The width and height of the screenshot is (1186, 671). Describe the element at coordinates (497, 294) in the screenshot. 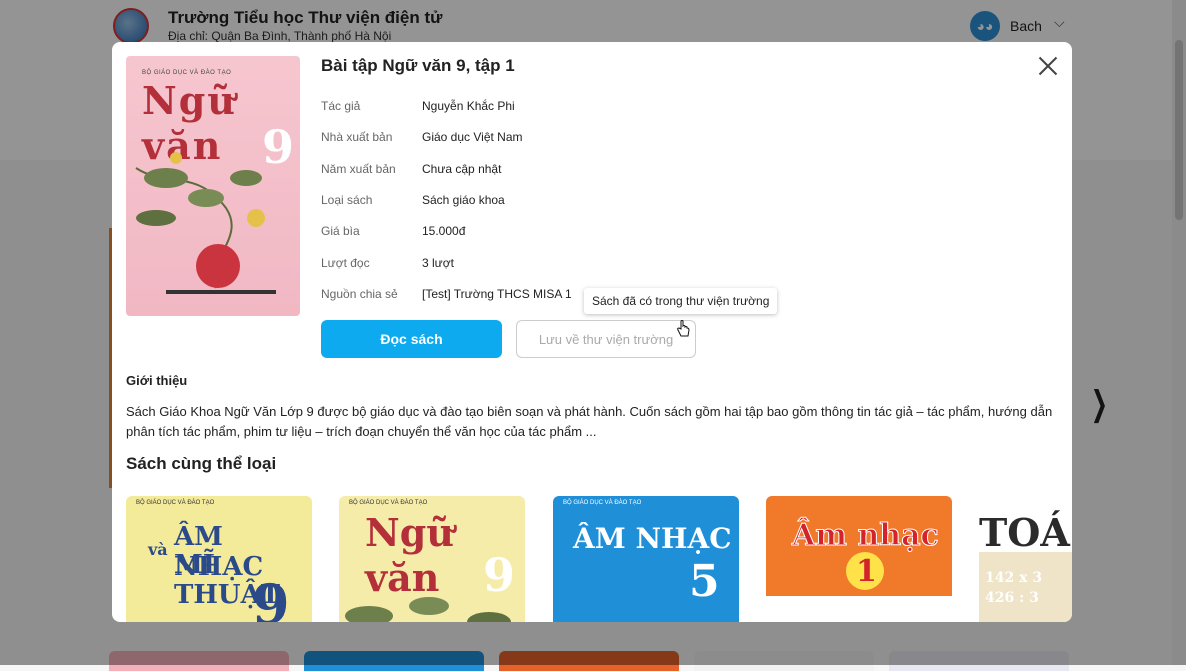

I see `info-value: [Test] Trường THCS MISA 1` at that location.